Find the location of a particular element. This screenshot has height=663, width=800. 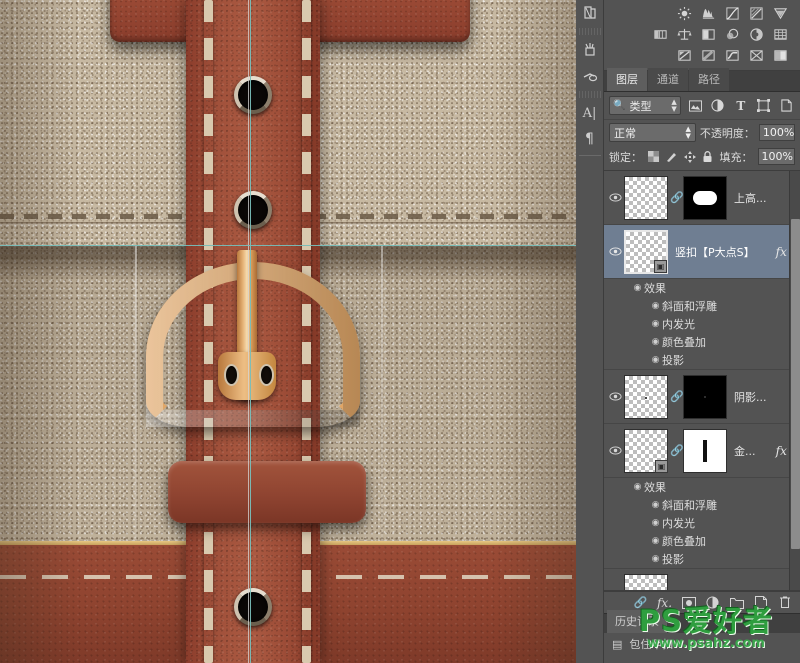

delete-layer-icon is located at coordinates (784, 602).